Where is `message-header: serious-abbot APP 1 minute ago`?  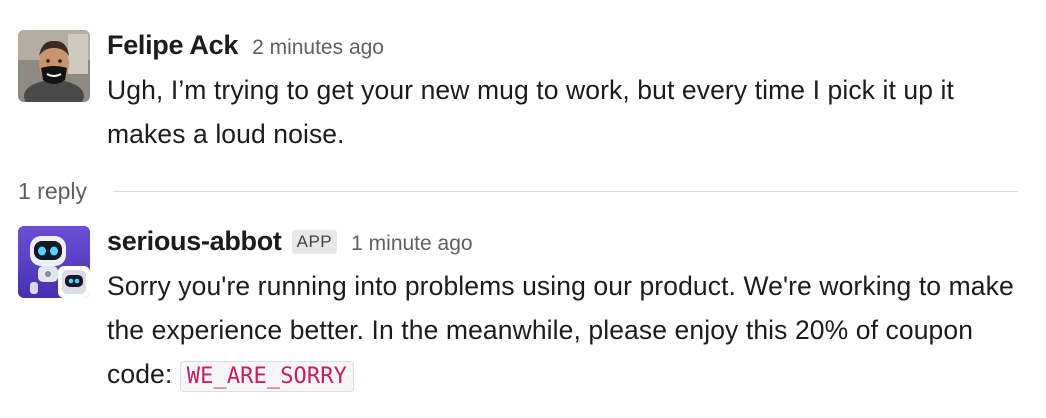
message-header: serious-abbot APP 1 minute ago is located at coordinates (566, 243).